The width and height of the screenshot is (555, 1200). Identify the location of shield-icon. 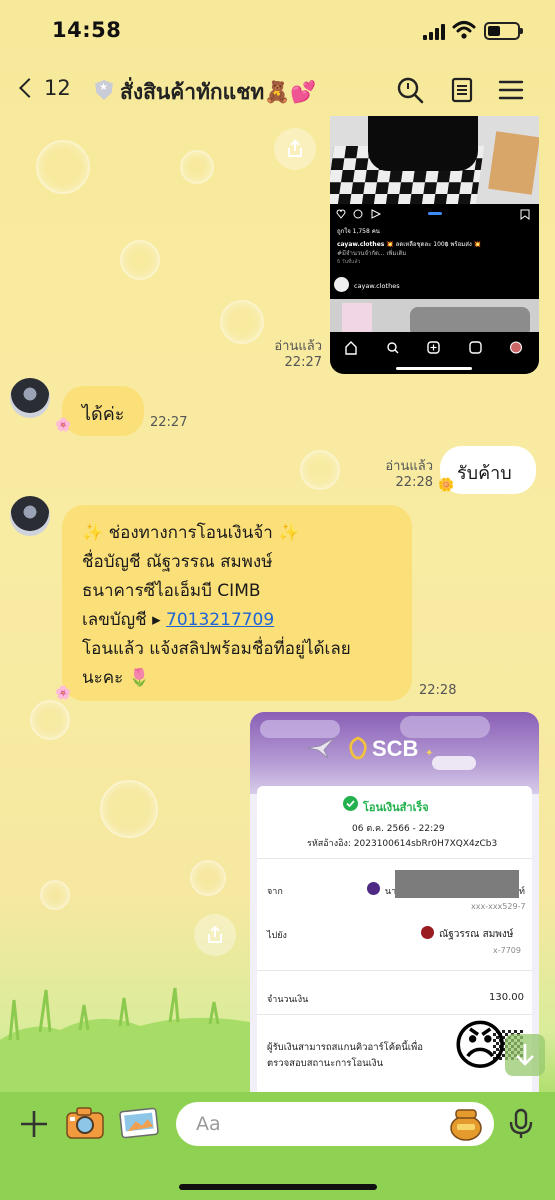
(104, 90).